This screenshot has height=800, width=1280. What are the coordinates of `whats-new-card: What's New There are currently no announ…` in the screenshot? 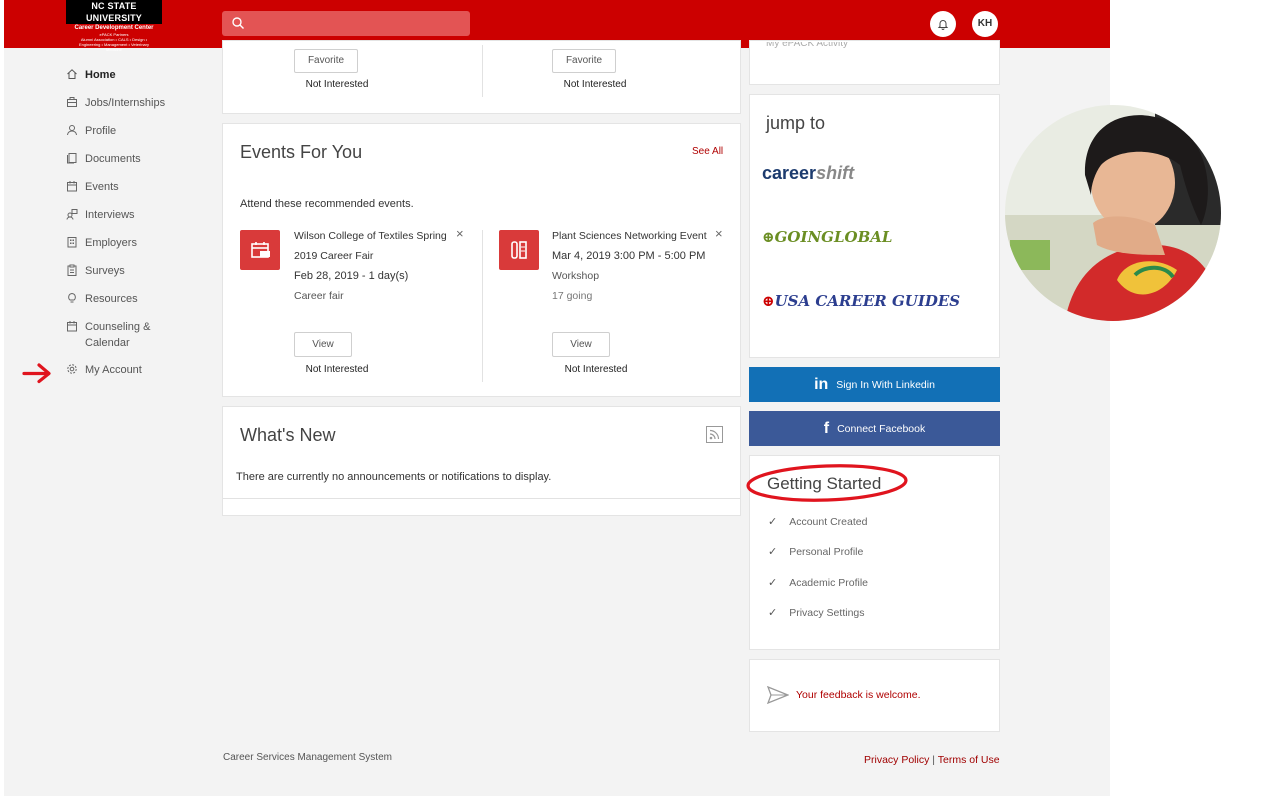 It's located at (481, 461).